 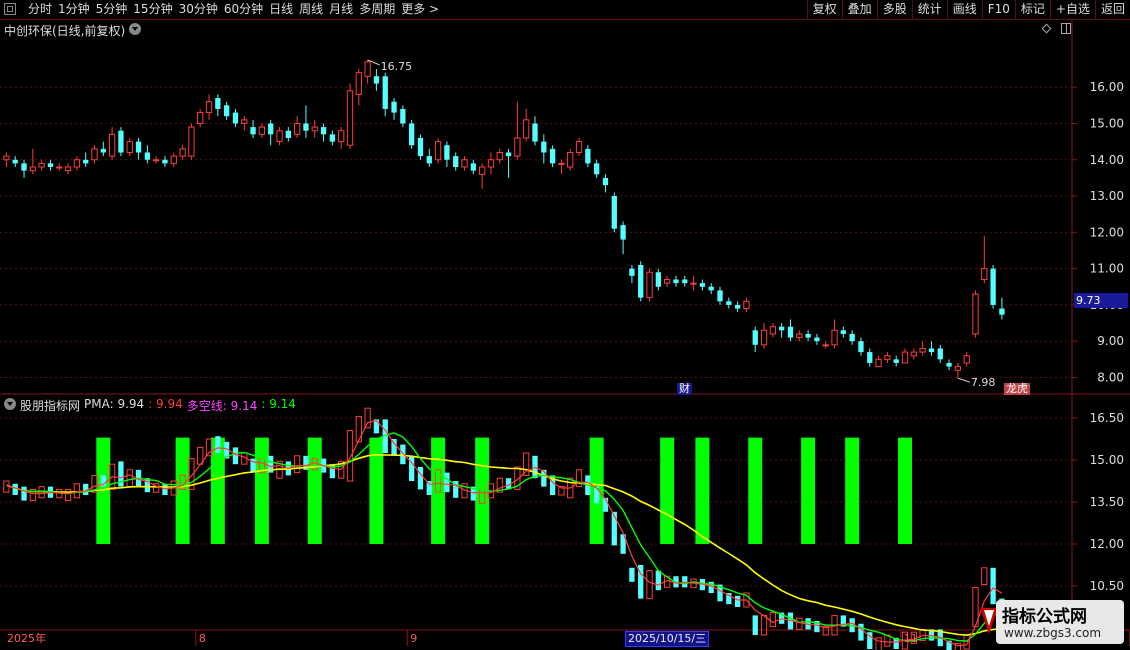 I want to click on indicator-title: 股朋指标网 PMA: 9.94 : 9.94 多空线: 9.14 : 9.14, so click(x=150, y=405).